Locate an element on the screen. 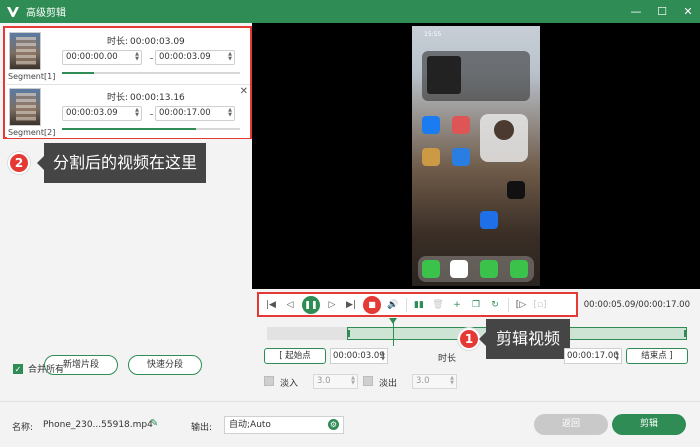 This screenshot has height=447, width=700. segment-callout: 2 分割后的视频在这里 is located at coordinates (107, 163).